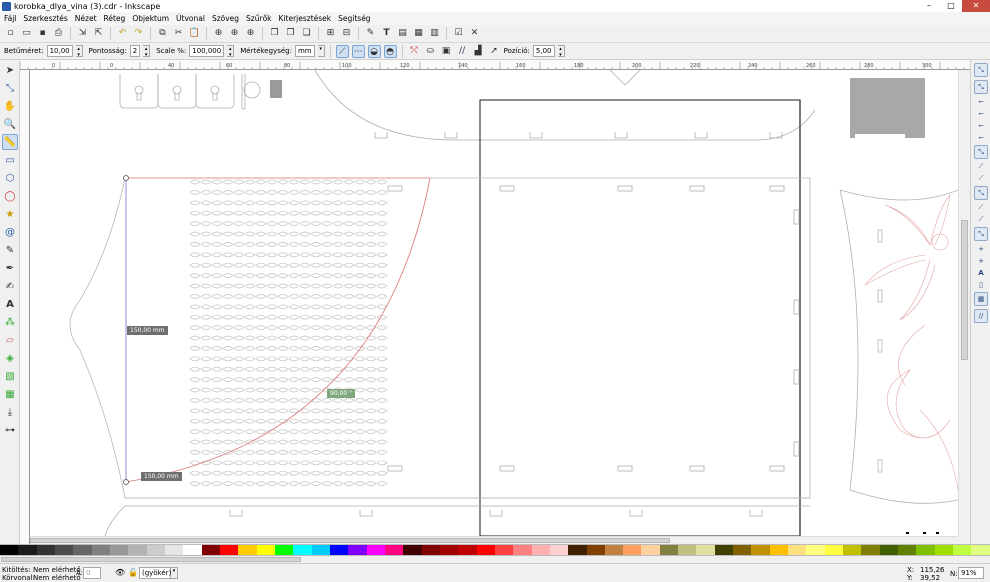 The width and height of the screenshot is (990, 582). Describe the element at coordinates (231, 51) in the screenshot. I see `scale-spinner: ▴ ▾` at that location.